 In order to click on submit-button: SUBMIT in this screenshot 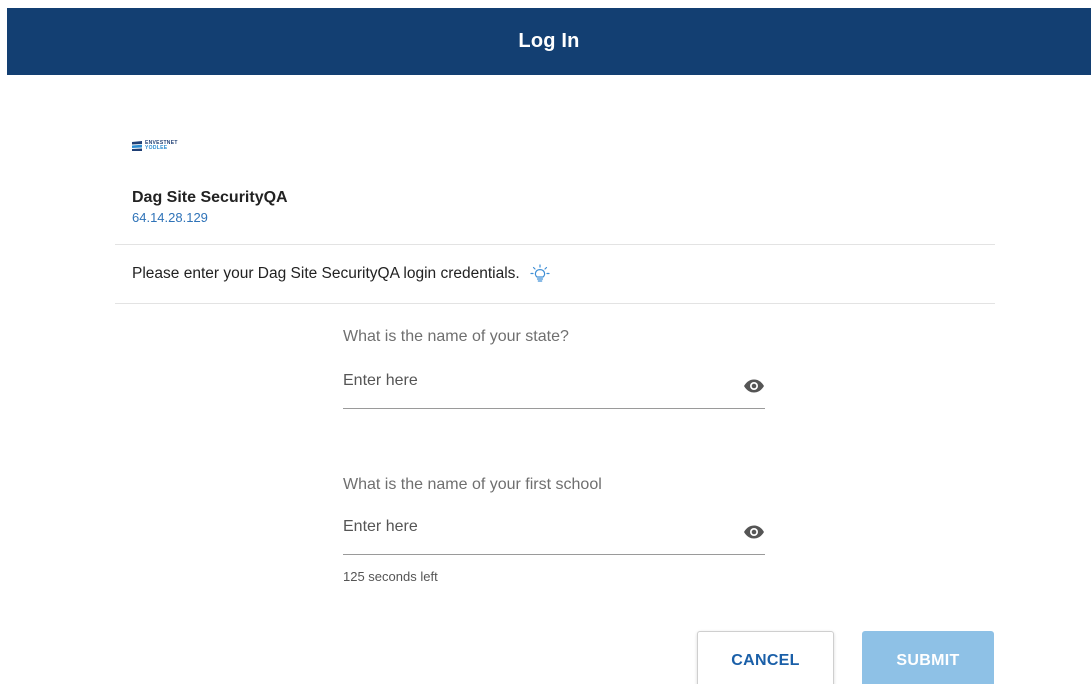, I will do `click(928, 657)`.